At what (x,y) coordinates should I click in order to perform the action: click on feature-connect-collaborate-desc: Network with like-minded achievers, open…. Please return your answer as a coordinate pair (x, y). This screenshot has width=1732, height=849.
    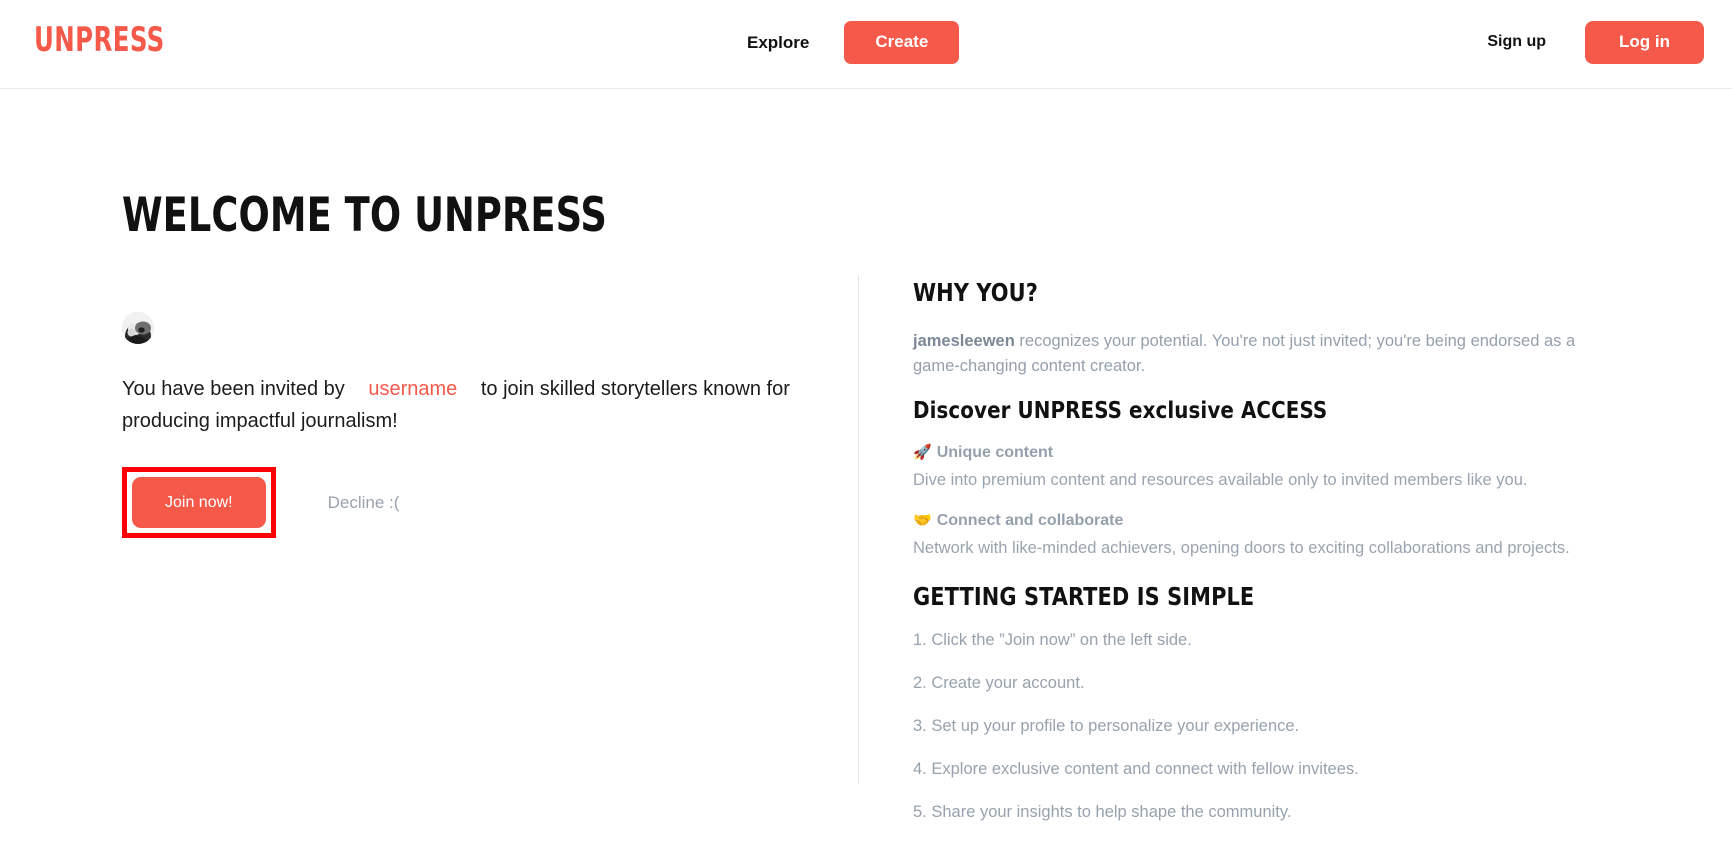
    Looking at the image, I should click on (1241, 548).